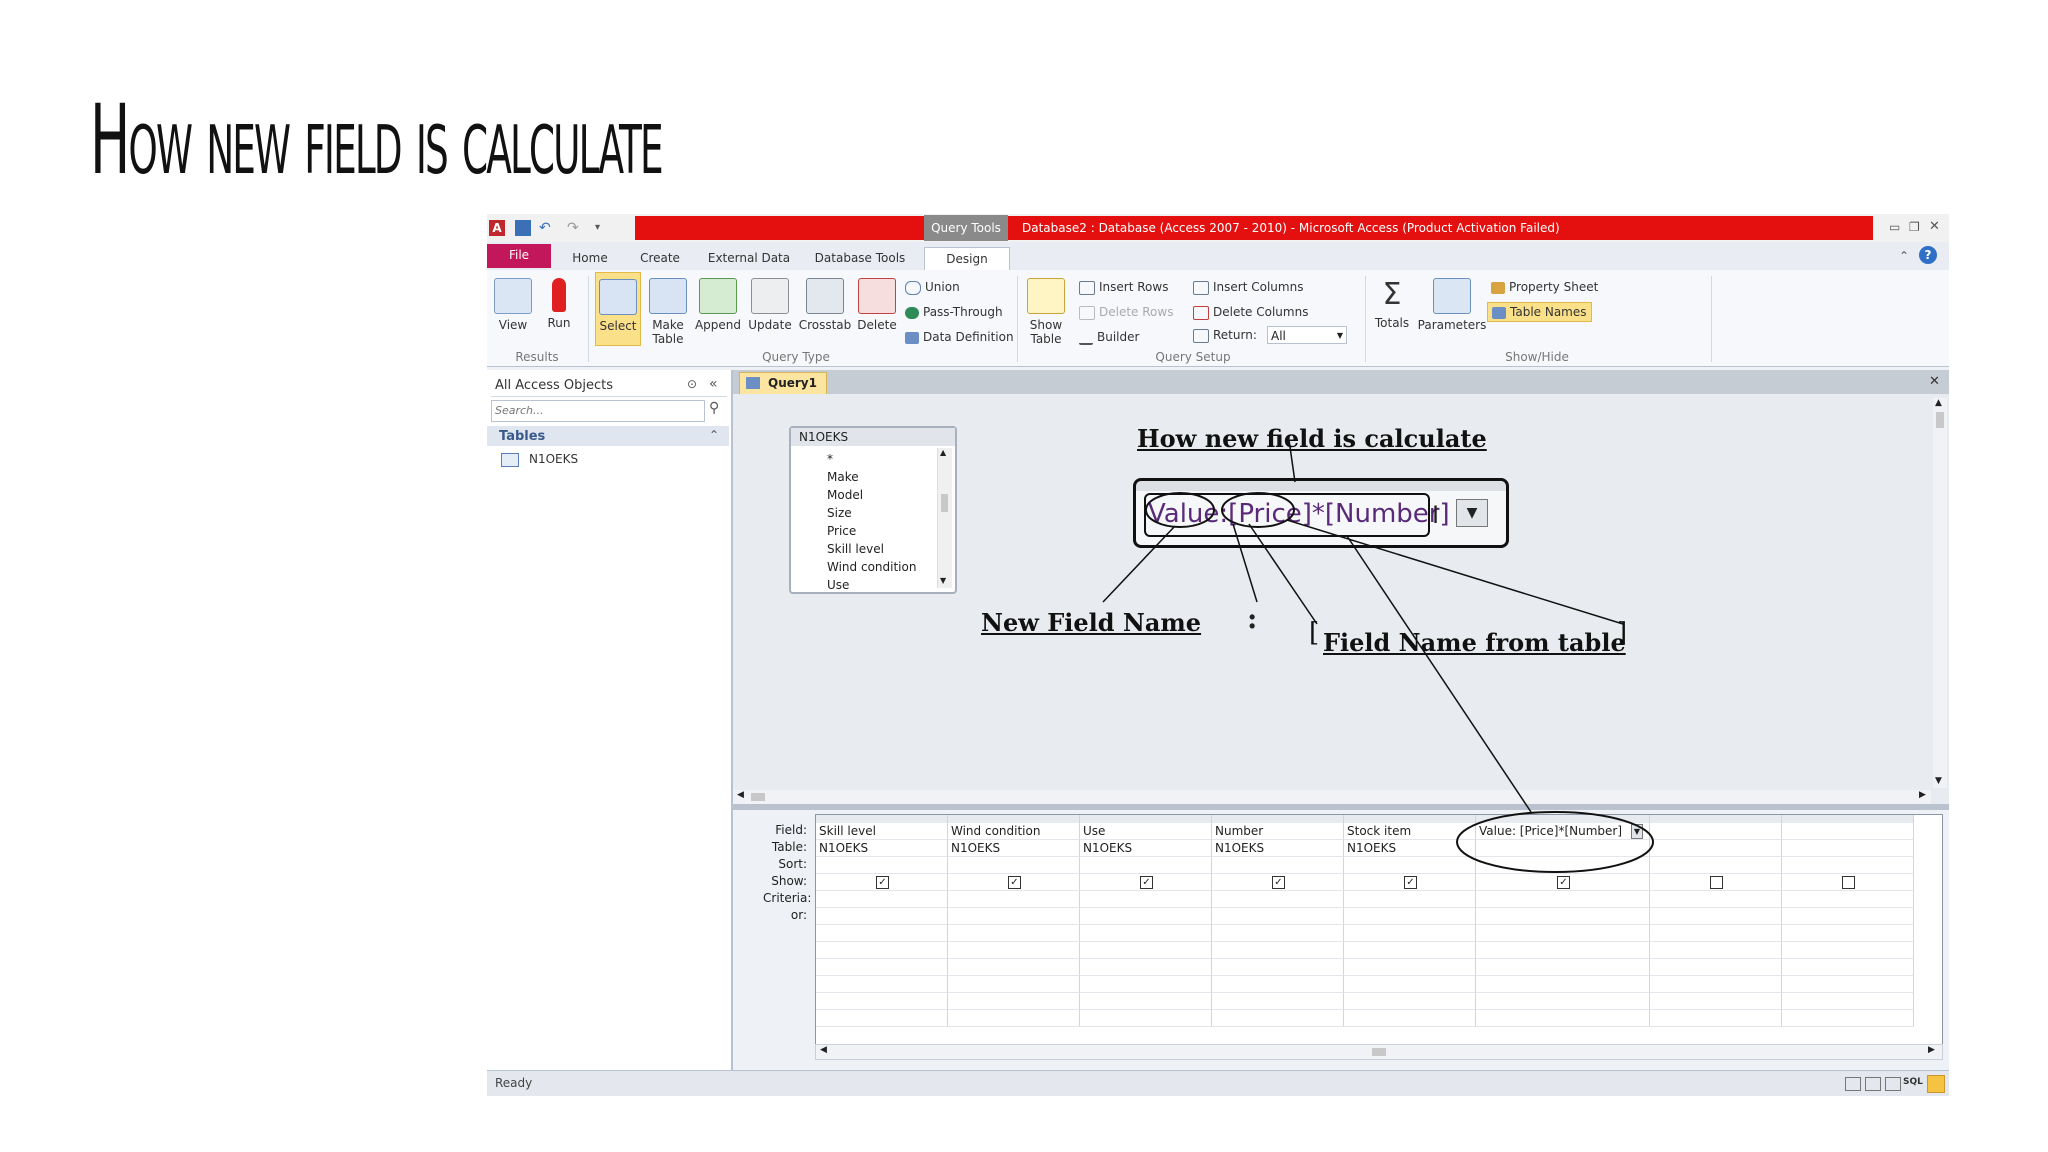 This screenshot has height=1152, width=2048. What do you see at coordinates (1292, 461) in the screenshot?
I see `line-title-pointer` at bounding box center [1292, 461].